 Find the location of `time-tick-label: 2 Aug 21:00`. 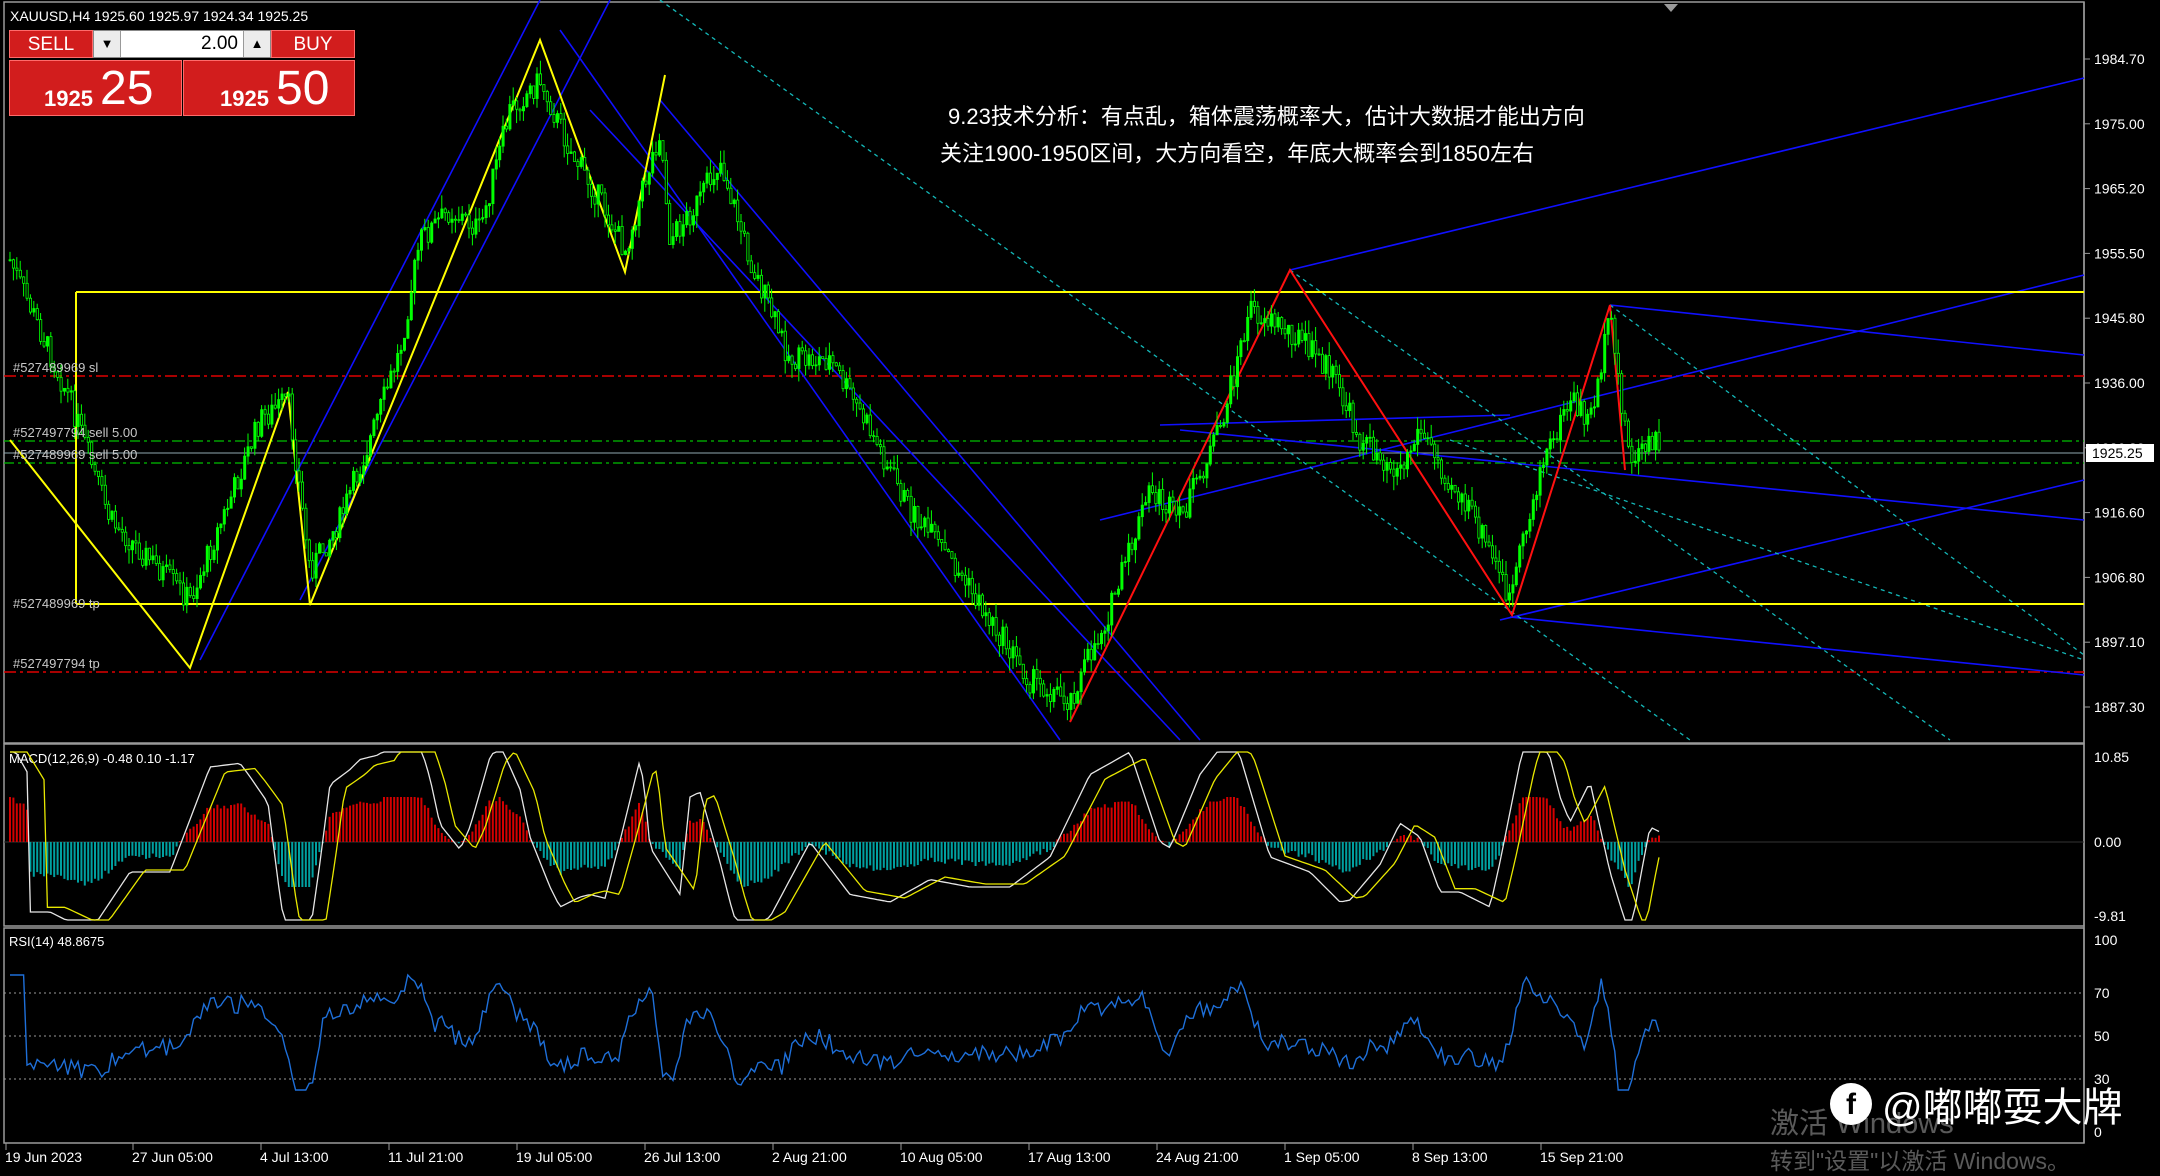

time-tick-label: 2 Aug 21:00 is located at coordinates (809, 1157).